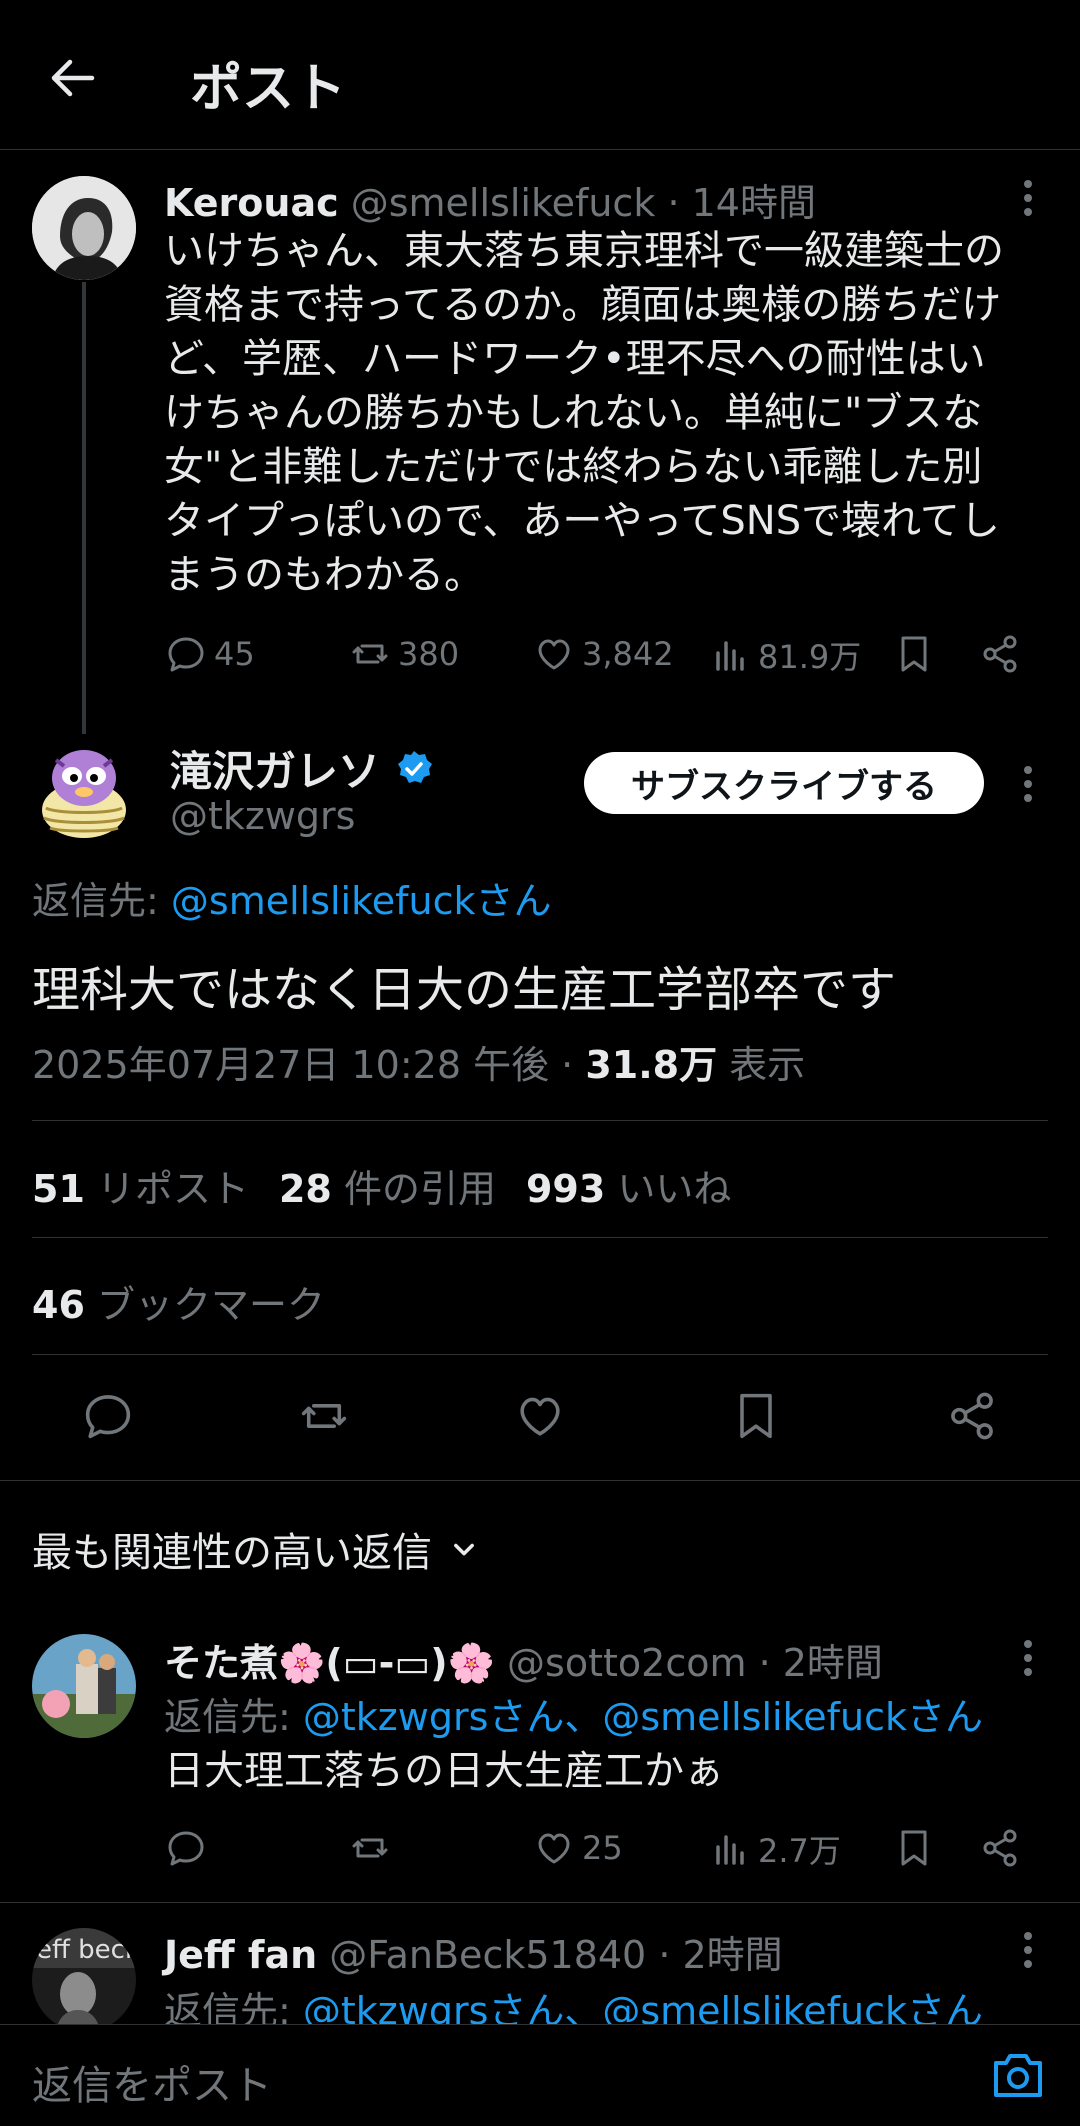 This screenshot has width=1080, height=2126. Describe the element at coordinates (464, 990) in the screenshot. I see `post-text: 理科大ではなく日大の生産工学部卒です` at that location.